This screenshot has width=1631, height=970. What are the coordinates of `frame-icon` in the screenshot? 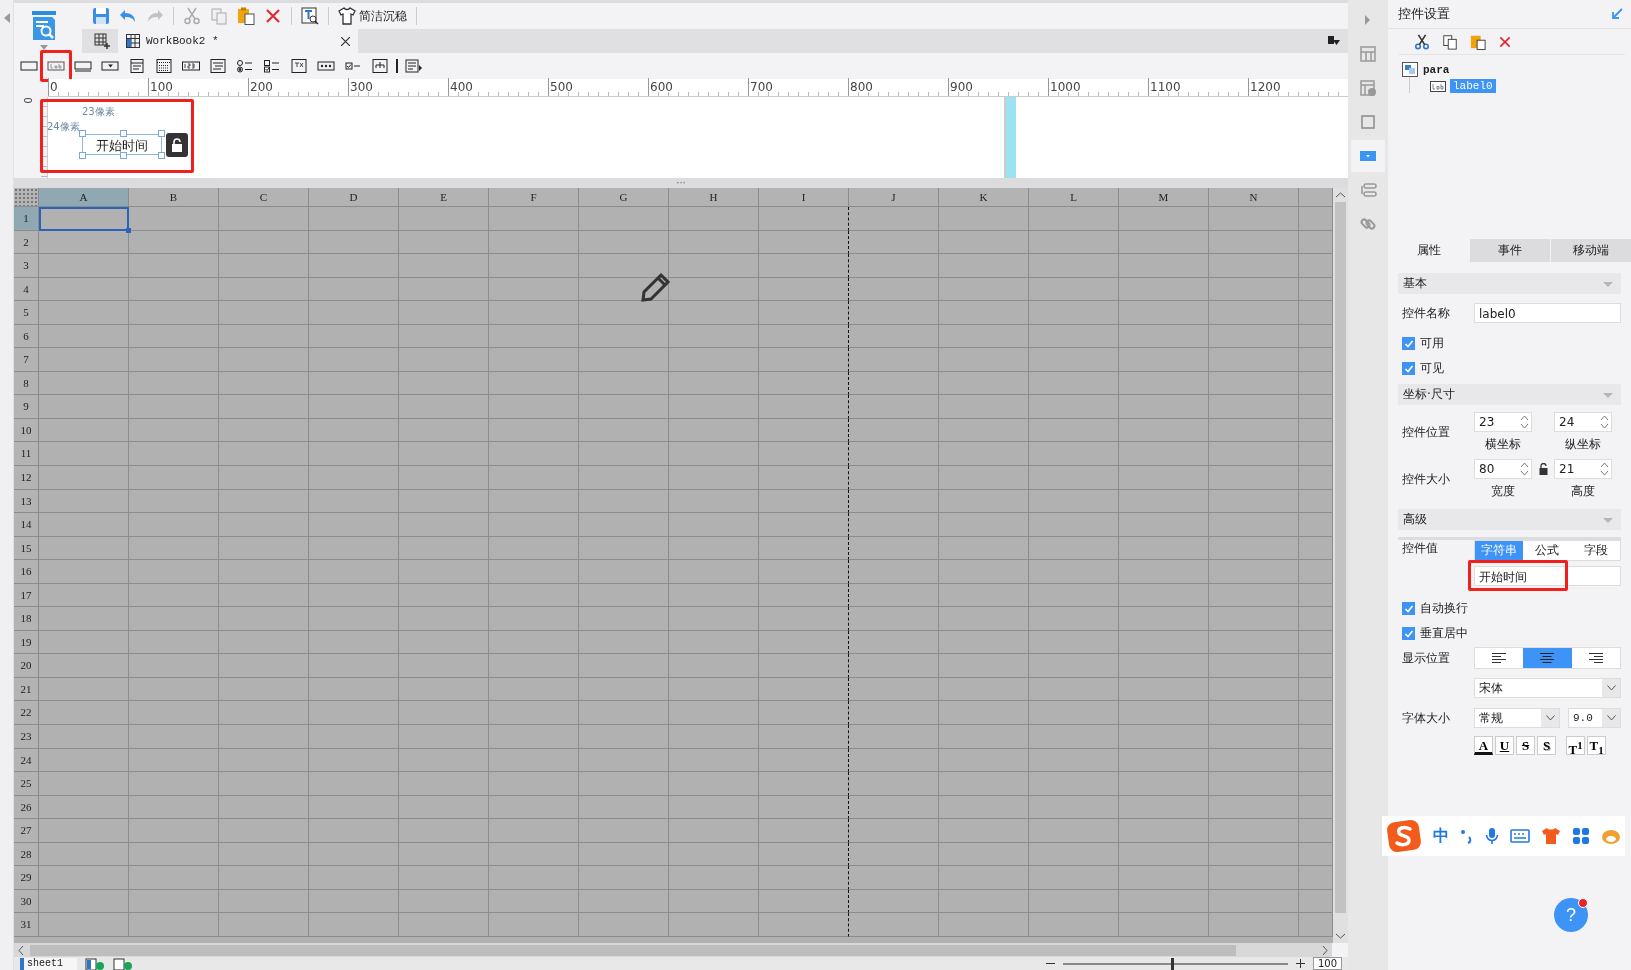 It's located at (1368, 122).